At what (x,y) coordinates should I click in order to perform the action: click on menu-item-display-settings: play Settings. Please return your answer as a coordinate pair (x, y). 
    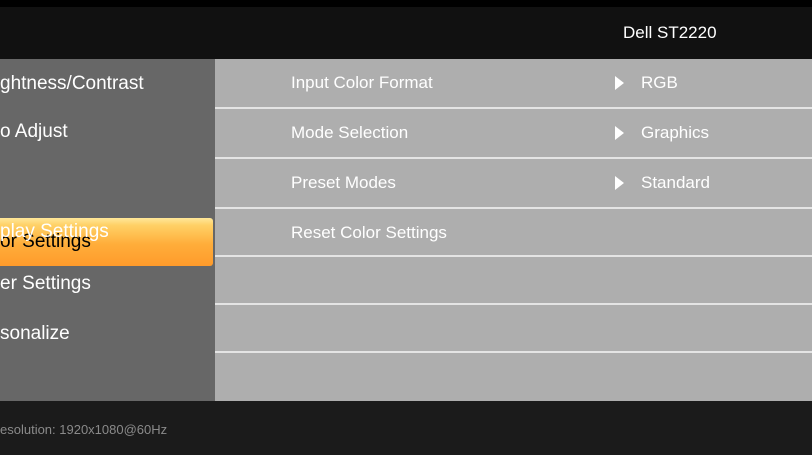
    Looking at the image, I should click on (106, 232).